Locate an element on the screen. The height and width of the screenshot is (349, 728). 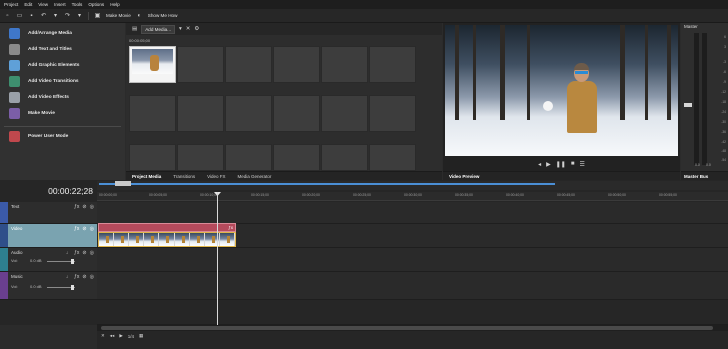
track-header-video: Video ƒx ⊘ ◎ is located at coordinates (48, 236).